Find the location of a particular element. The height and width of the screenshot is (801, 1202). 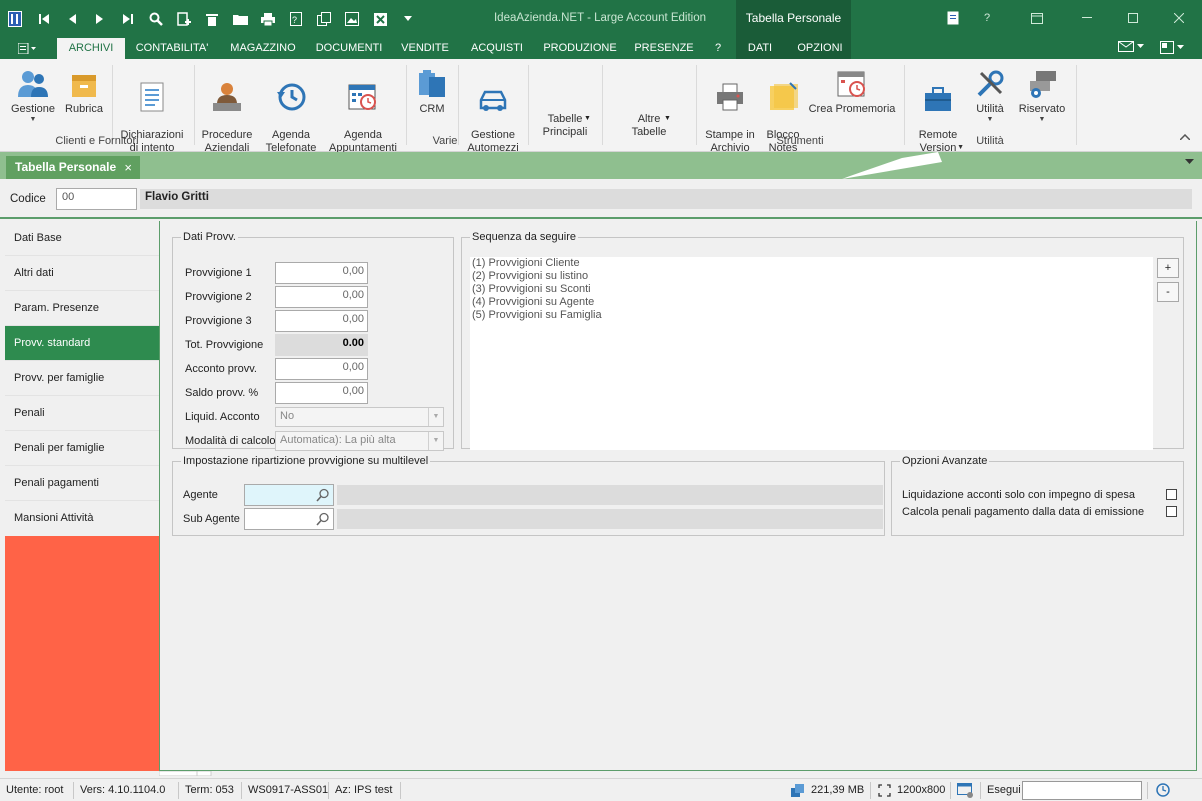

provvigione-1-input: 0,00 is located at coordinates (321, 273).